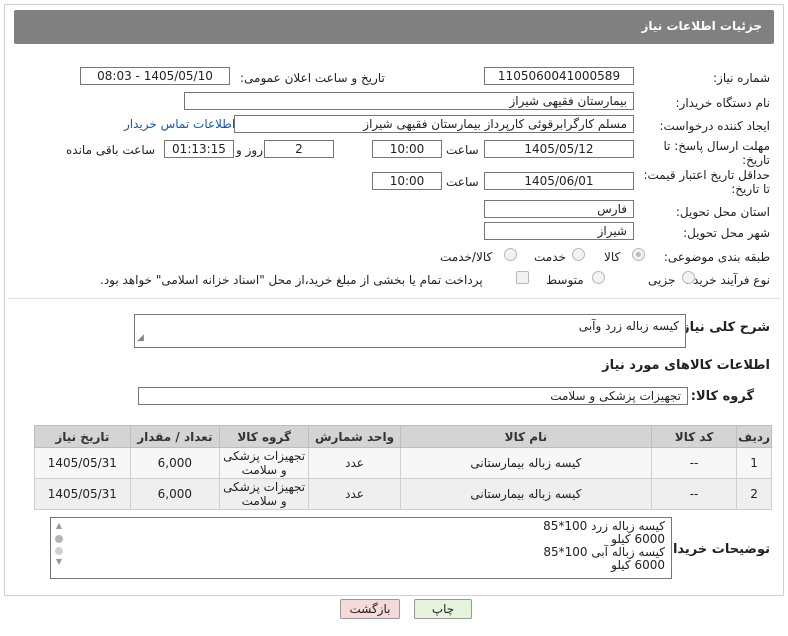 The image size is (788, 636). I want to click on scroll-up-icon: ▲, so click(59, 526).